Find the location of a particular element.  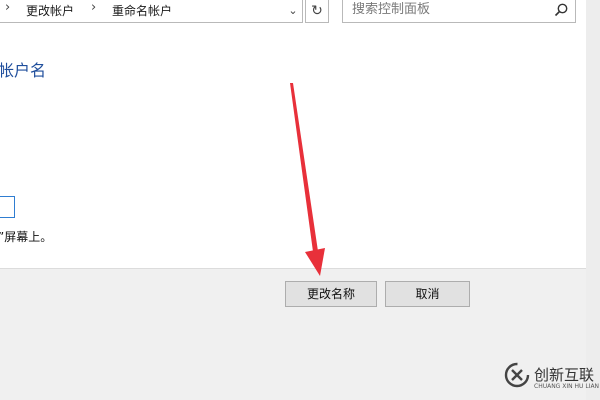

chevron-down-icon: ⌄ is located at coordinates (293, 11).